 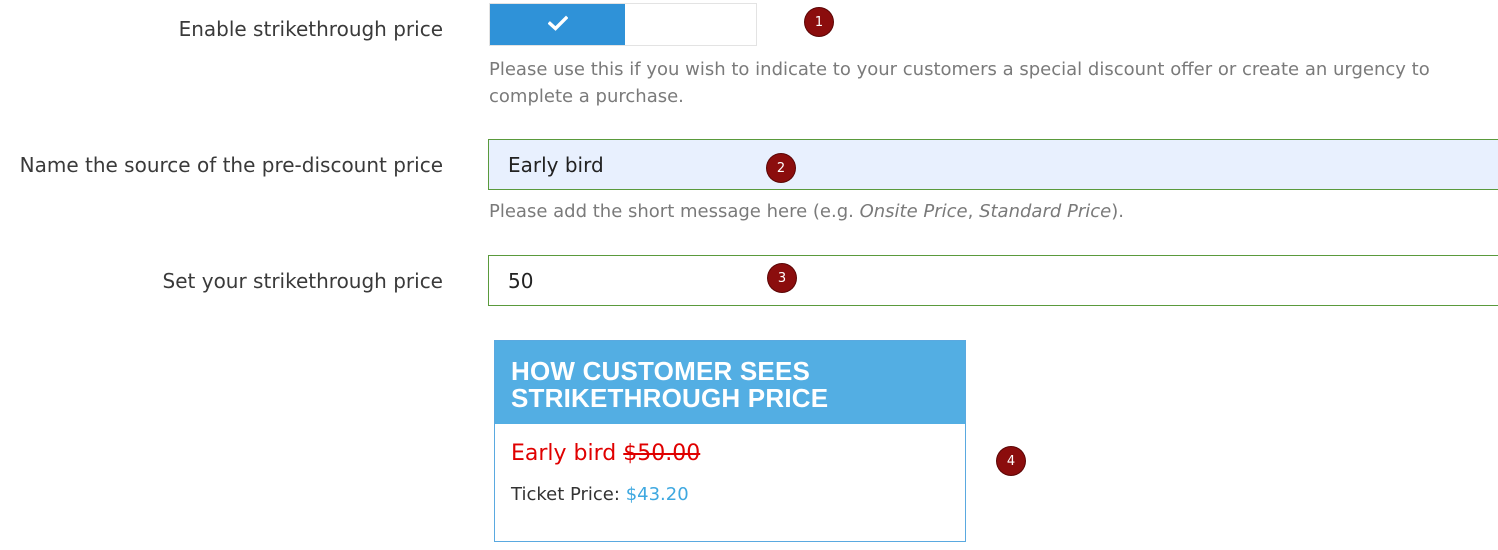 I want to click on preview-strike-line: Early bird $50.00, so click(x=738, y=454).